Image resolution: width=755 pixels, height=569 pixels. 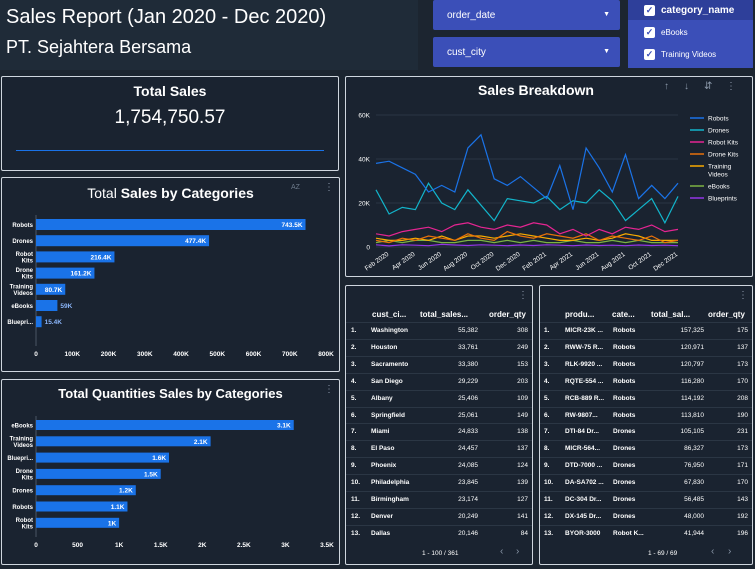 I want to click on product-table-row: 7. DTI-84 Dr... Drones 105,105 231, so click(x=646, y=431).